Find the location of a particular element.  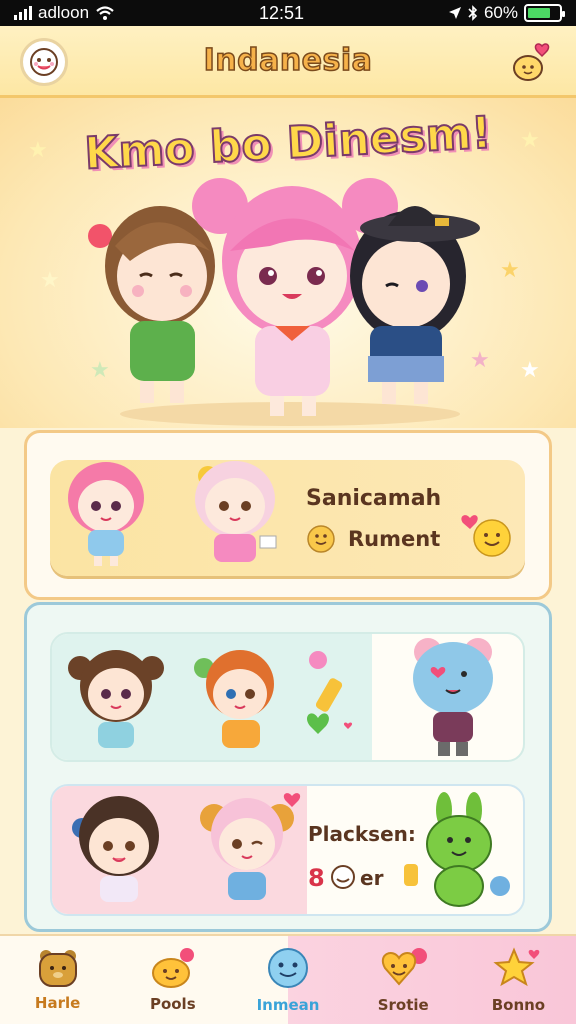

featured-card-subtitle: Rument is located at coordinates (394, 539).